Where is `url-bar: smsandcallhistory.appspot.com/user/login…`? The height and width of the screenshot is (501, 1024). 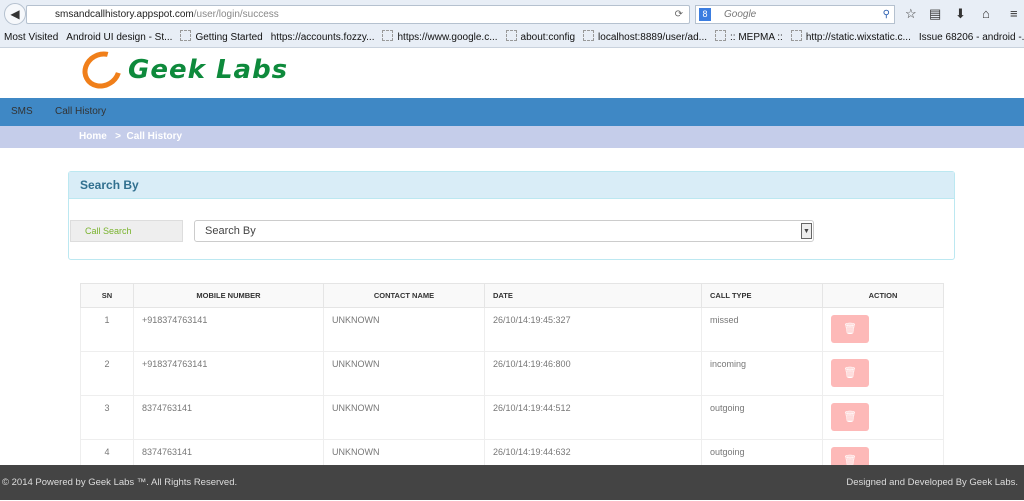 url-bar: smsandcallhistory.appspot.com/user/login… is located at coordinates (358, 14).